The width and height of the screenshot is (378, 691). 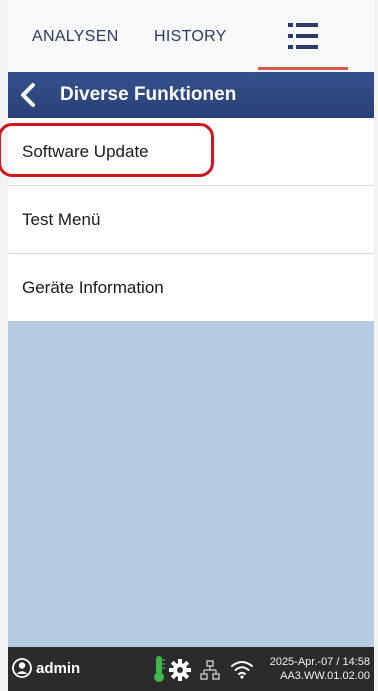 What do you see at coordinates (187, 152) in the screenshot?
I see `list-item-software-update: Software Update` at bounding box center [187, 152].